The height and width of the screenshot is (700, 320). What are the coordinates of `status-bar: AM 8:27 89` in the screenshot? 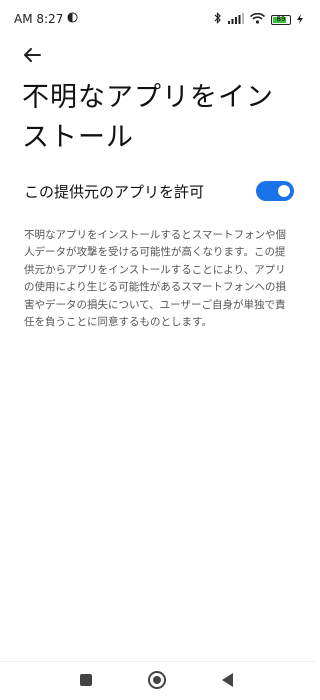 It's located at (157, 20).